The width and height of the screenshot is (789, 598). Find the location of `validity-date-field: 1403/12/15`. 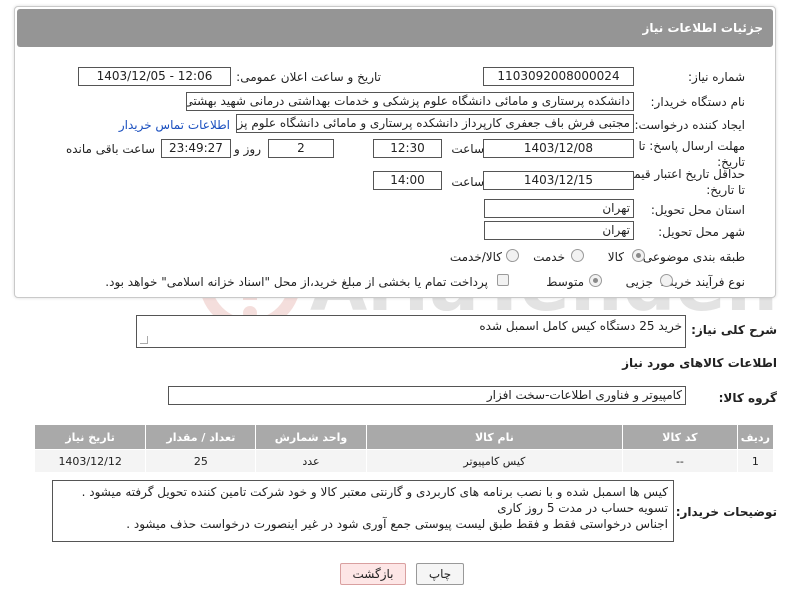

validity-date-field: 1403/12/15 is located at coordinates (558, 180).